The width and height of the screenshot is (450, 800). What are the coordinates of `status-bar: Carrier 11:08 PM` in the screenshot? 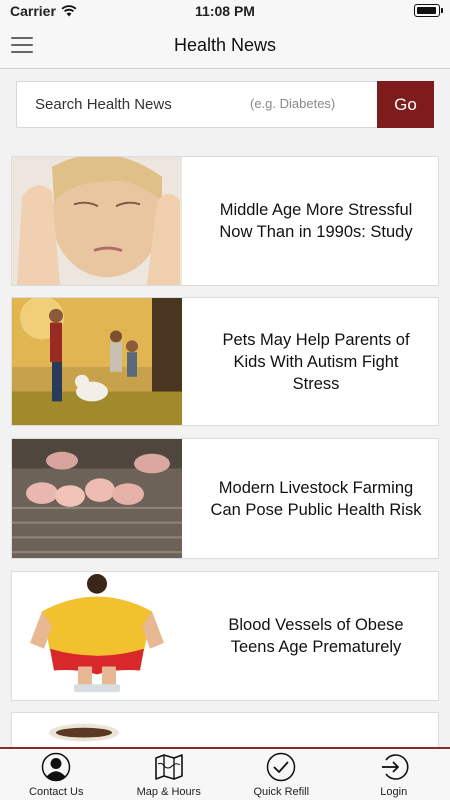 It's located at (225, 11).